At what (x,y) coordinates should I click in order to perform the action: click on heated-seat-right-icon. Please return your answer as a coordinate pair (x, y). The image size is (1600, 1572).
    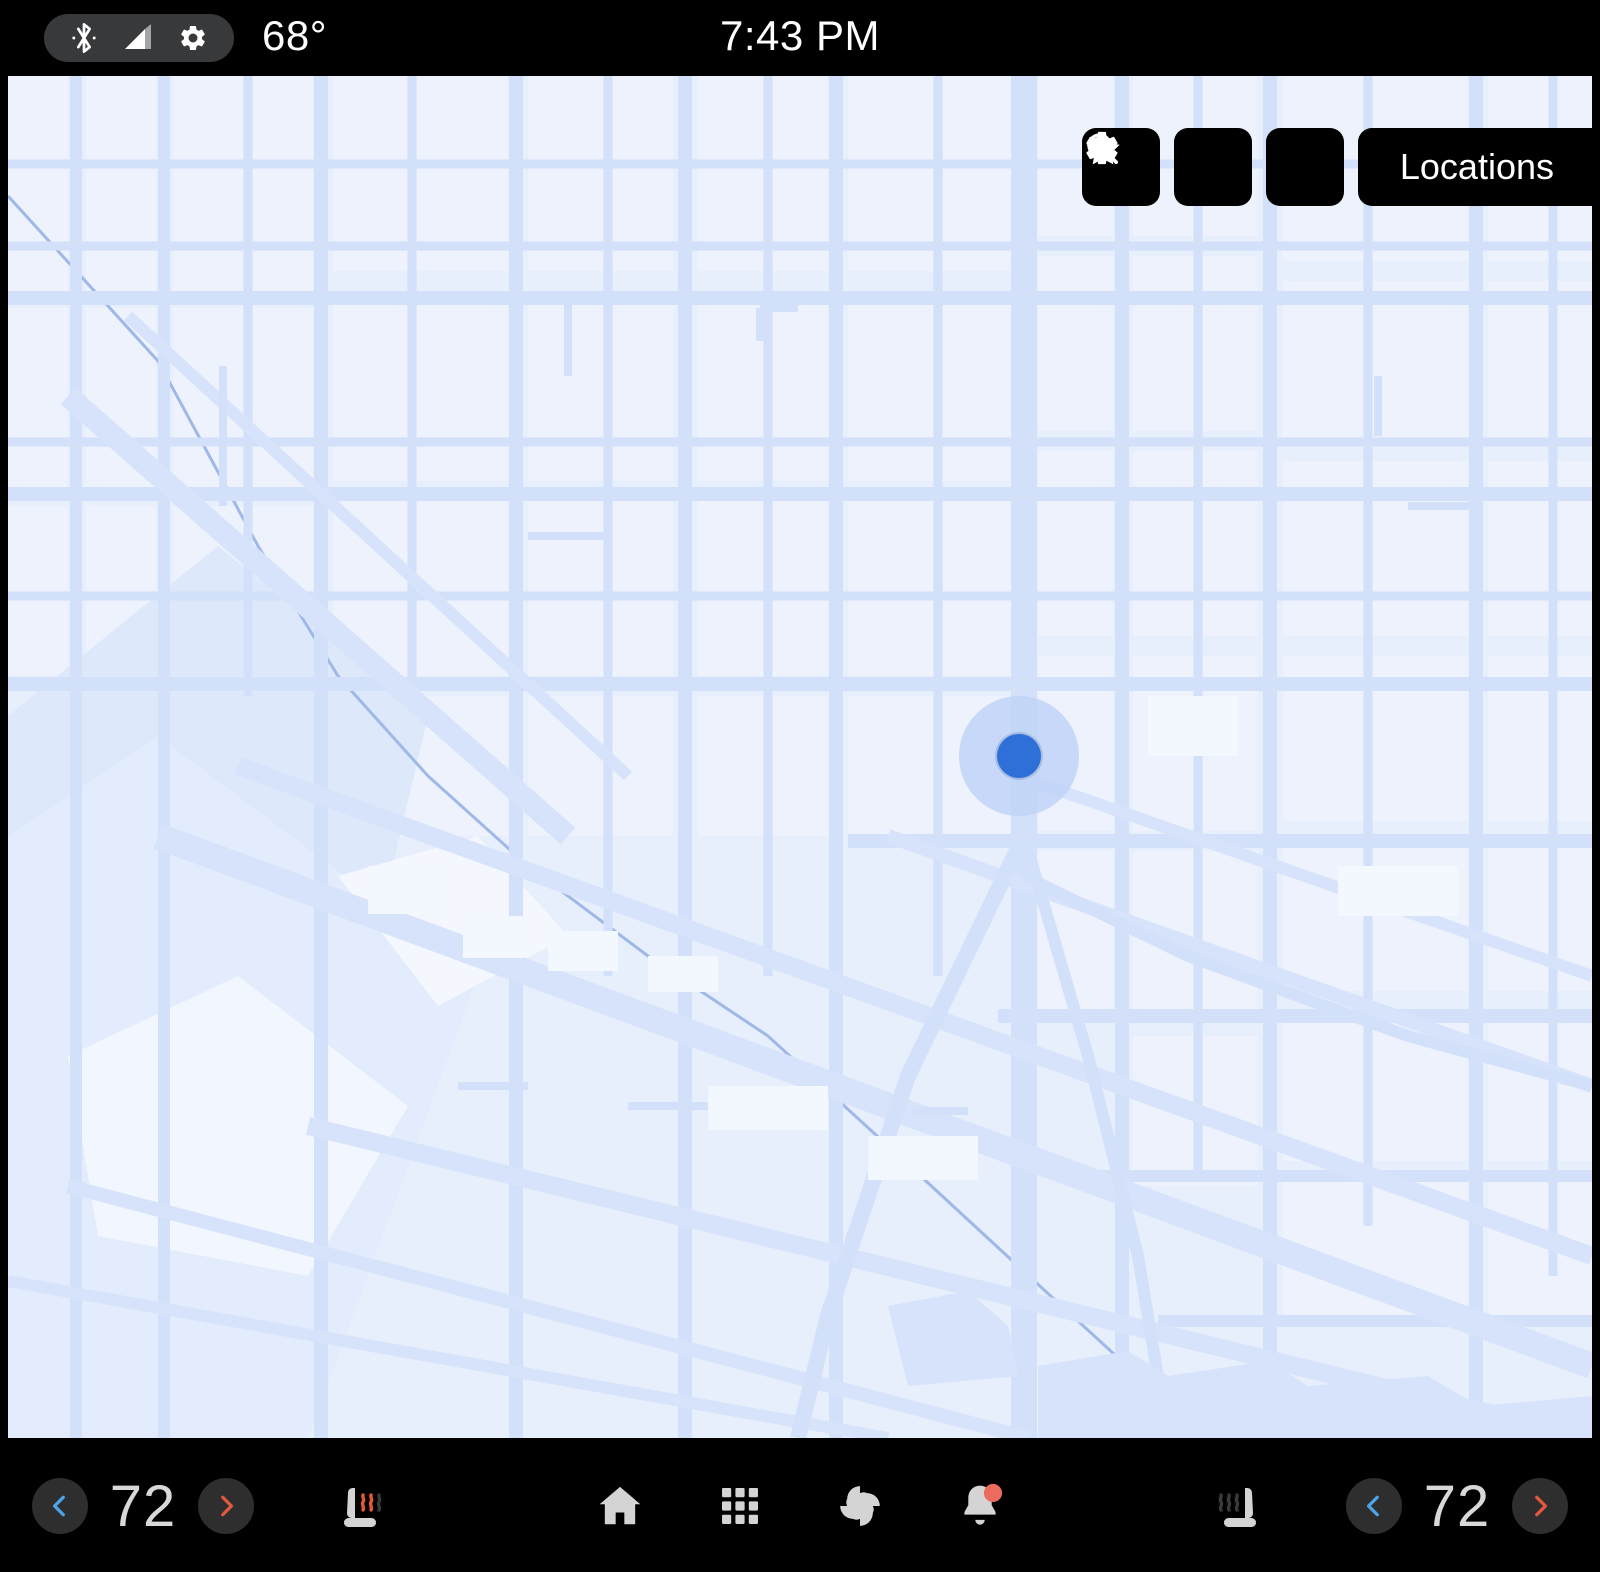
    Looking at the image, I should click on (1237, 1507).